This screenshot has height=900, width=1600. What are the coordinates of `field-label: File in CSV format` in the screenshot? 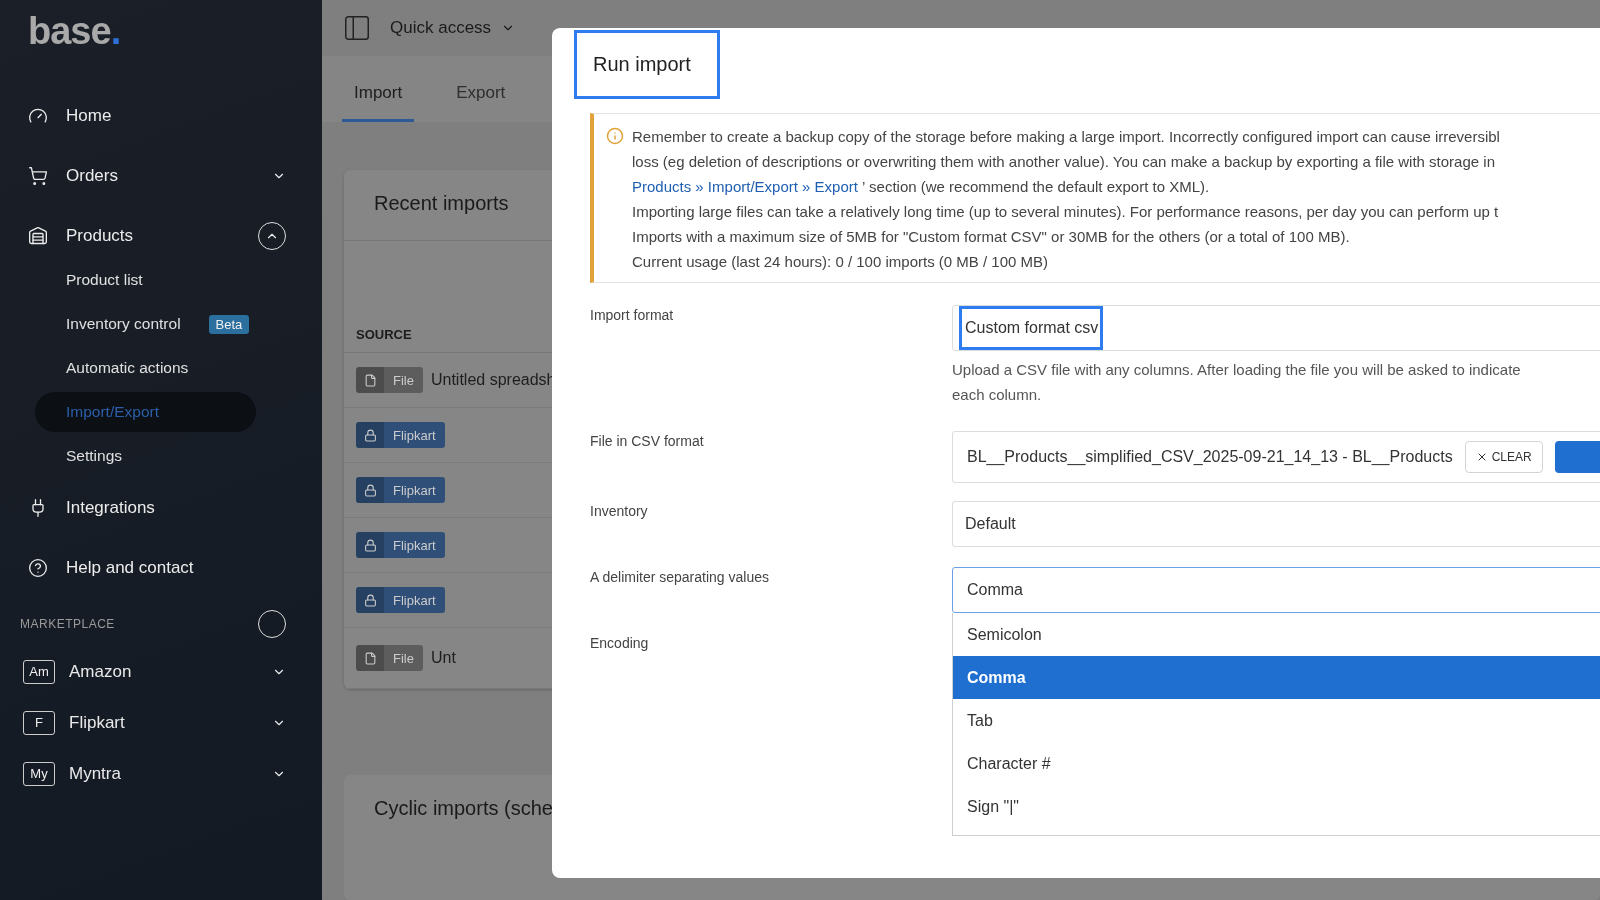 It's located at (647, 441).